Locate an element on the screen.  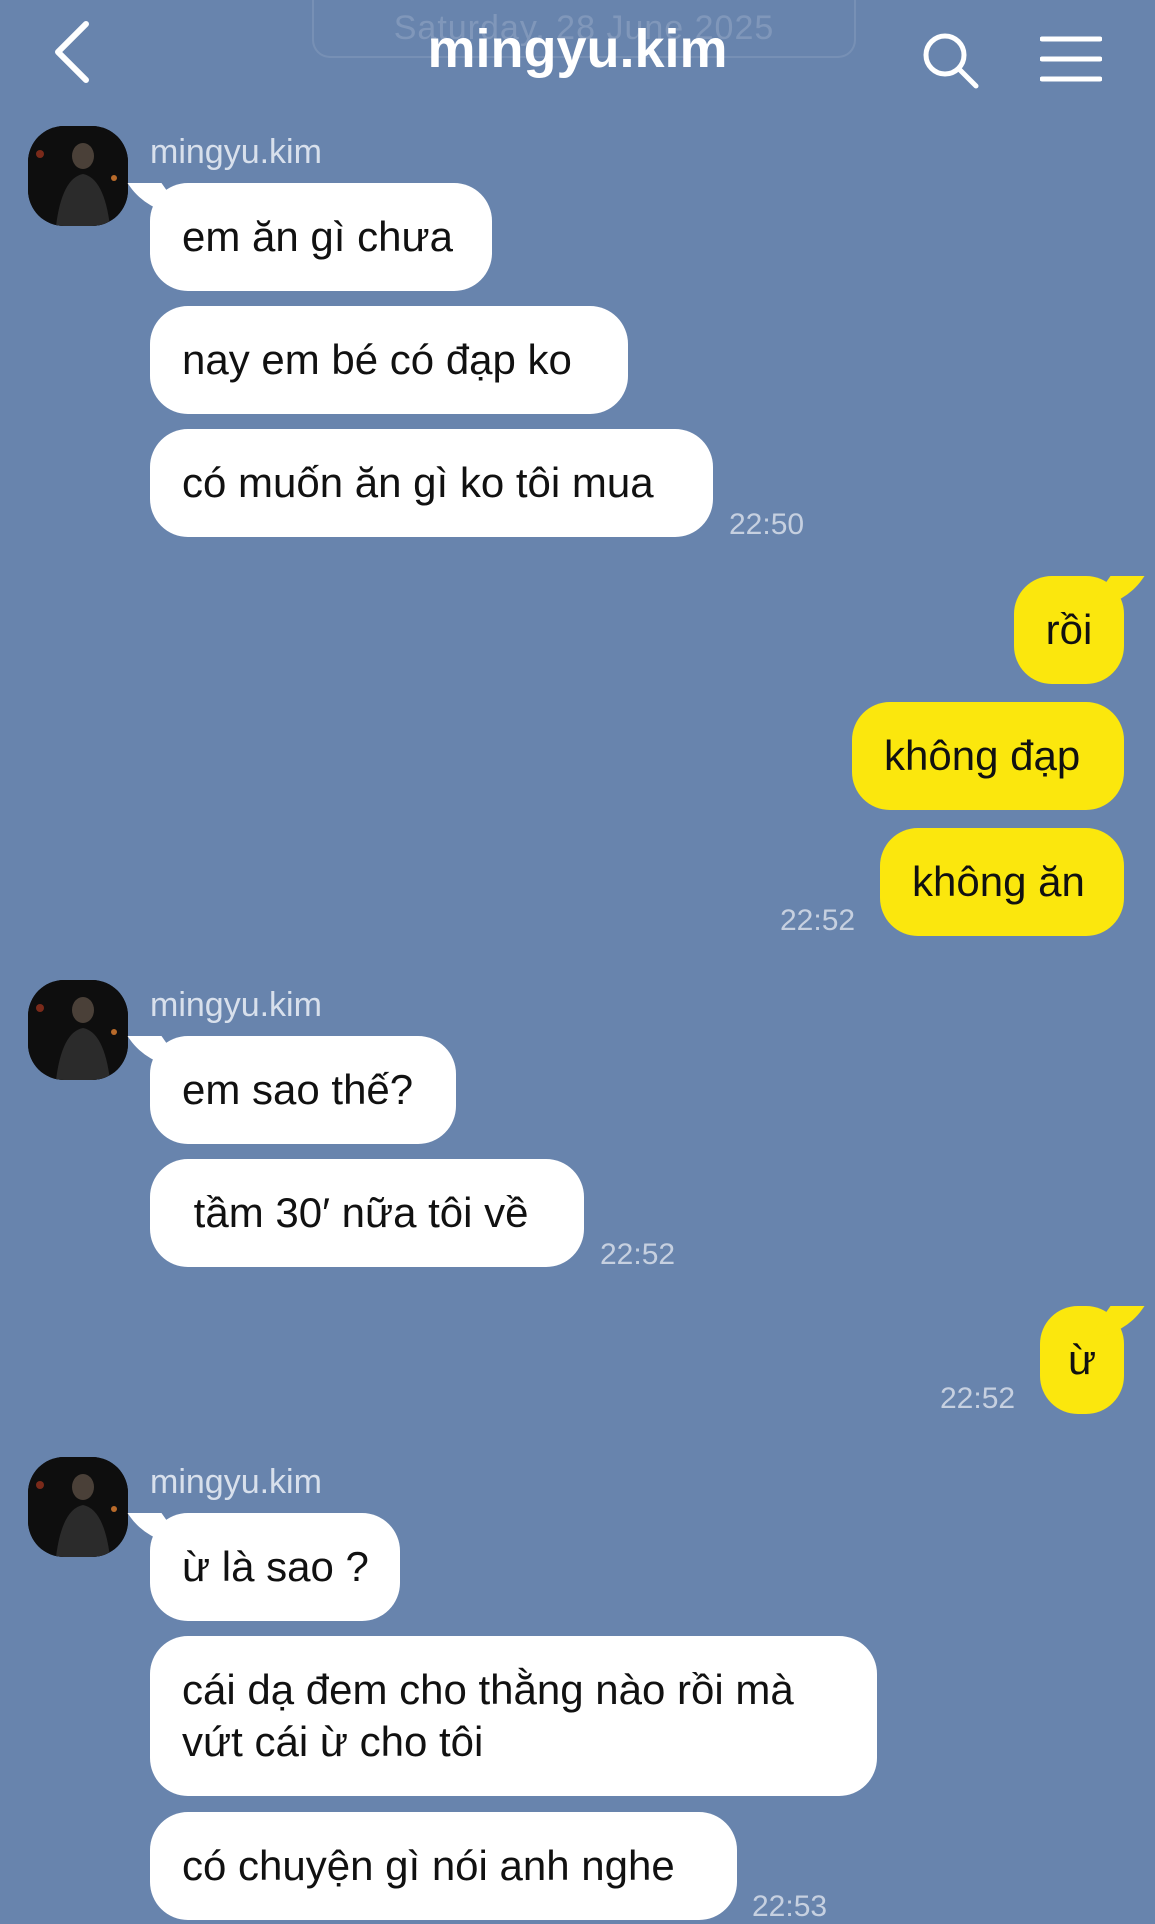
incoming-message-bubble: em ăn gì chưa is located at coordinates (321, 237).